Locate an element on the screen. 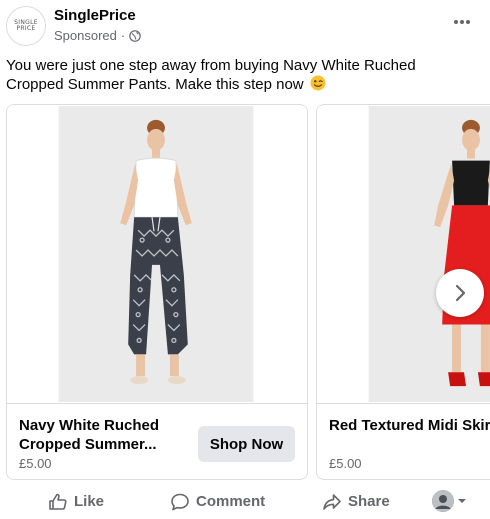 This screenshot has height=519, width=490. globe-icon is located at coordinates (135, 35).